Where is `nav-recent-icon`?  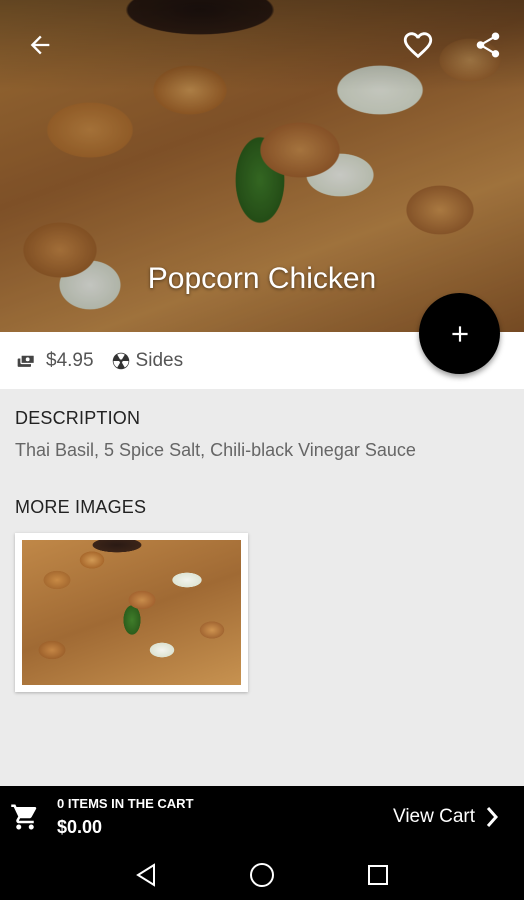 nav-recent-icon is located at coordinates (378, 875).